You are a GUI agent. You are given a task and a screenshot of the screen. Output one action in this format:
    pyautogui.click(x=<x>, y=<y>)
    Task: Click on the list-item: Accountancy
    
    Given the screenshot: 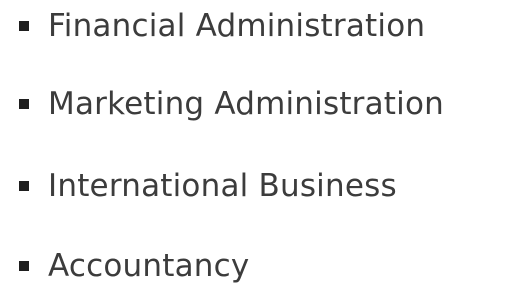 What is the action you would take?
    pyautogui.click(x=256, y=266)
    